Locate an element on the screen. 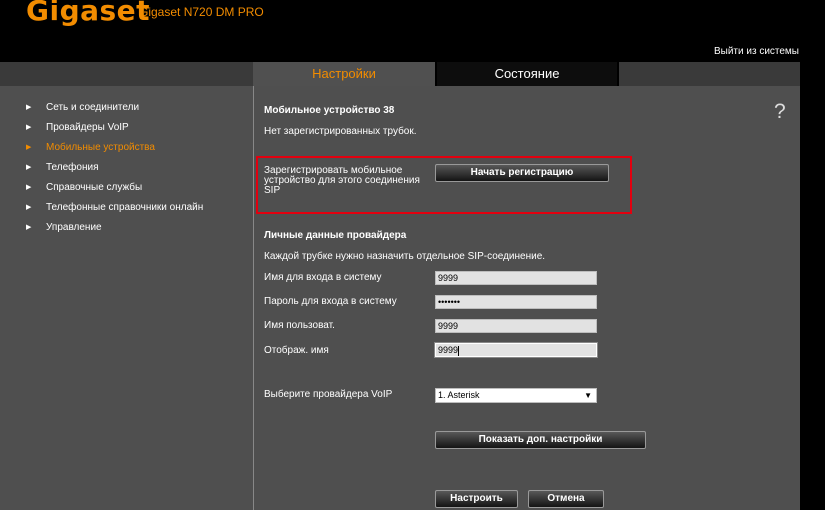  password-label: Пароль для входа в систему is located at coordinates (330, 301).